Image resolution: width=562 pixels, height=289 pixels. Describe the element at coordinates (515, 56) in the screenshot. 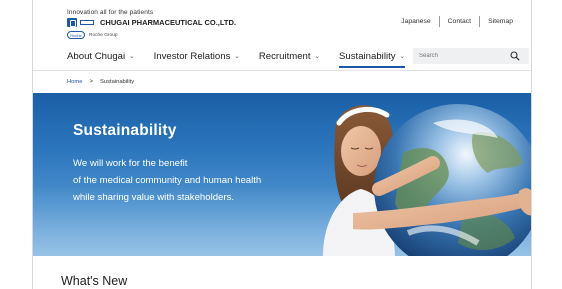

I see `search-icon` at that location.